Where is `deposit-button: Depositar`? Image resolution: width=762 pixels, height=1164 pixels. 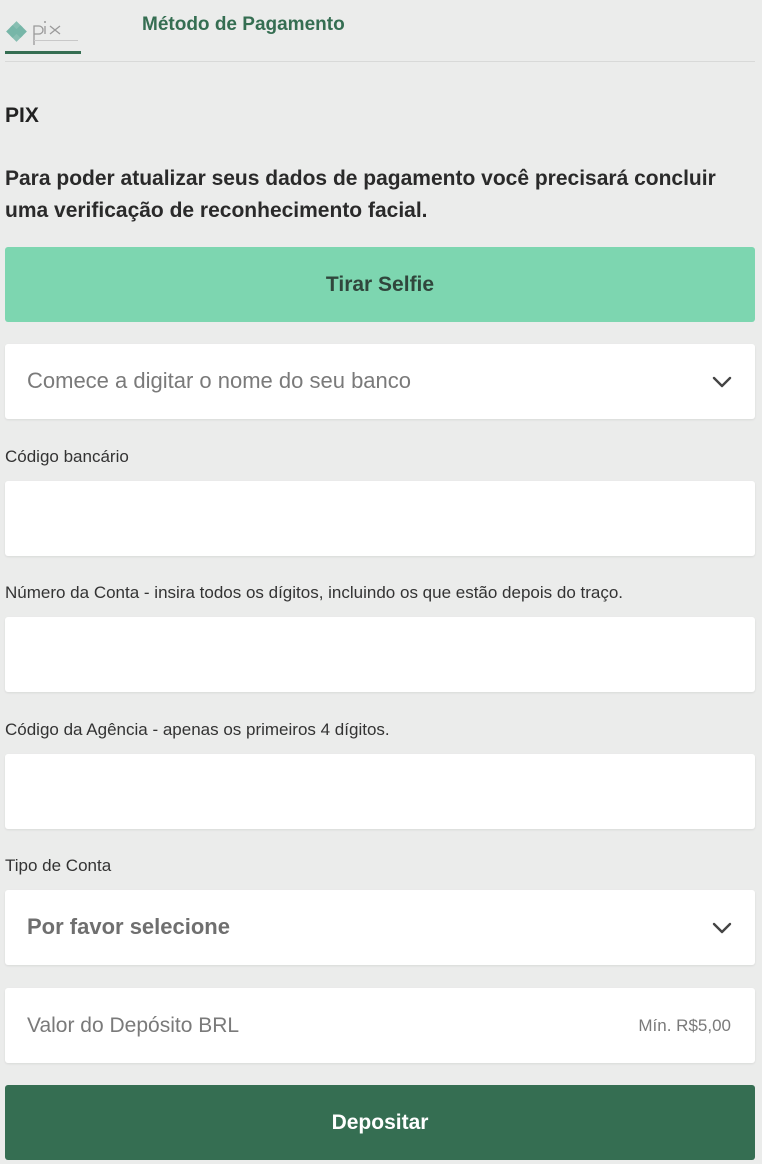 deposit-button: Depositar is located at coordinates (380, 1122).